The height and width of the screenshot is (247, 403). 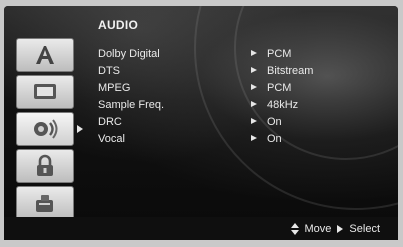 I want to click on lock-icon, so click(x=45, y=166).